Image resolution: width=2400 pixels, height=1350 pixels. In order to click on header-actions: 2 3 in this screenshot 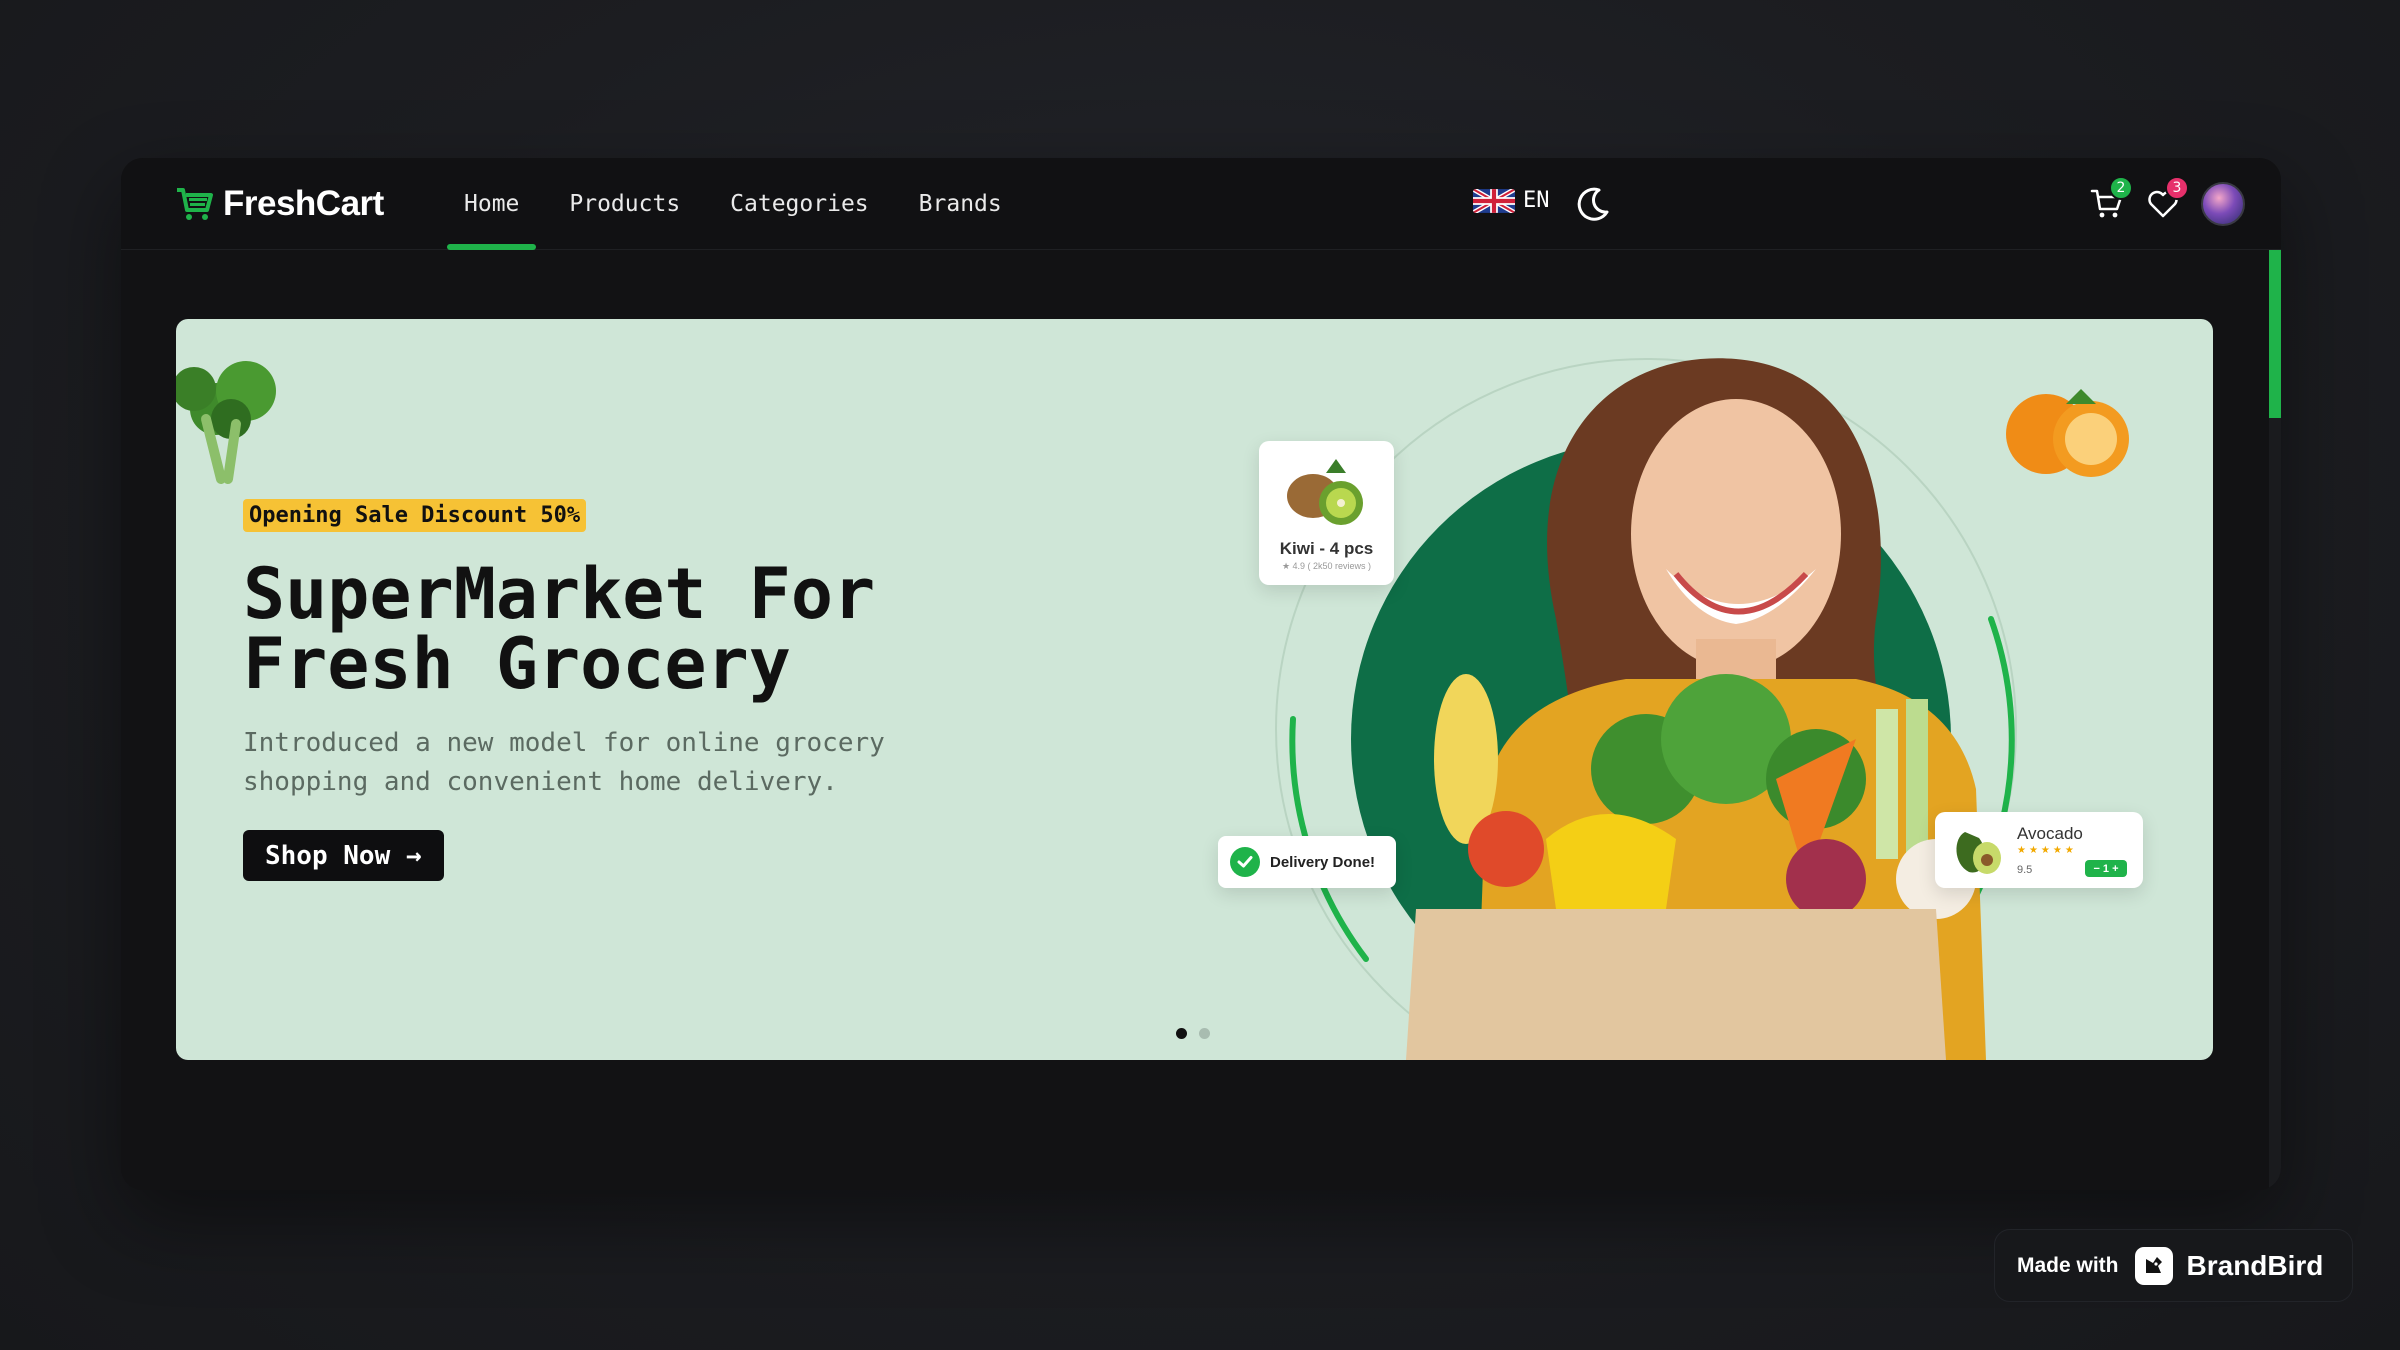, I will do `click(2160, 202)`.